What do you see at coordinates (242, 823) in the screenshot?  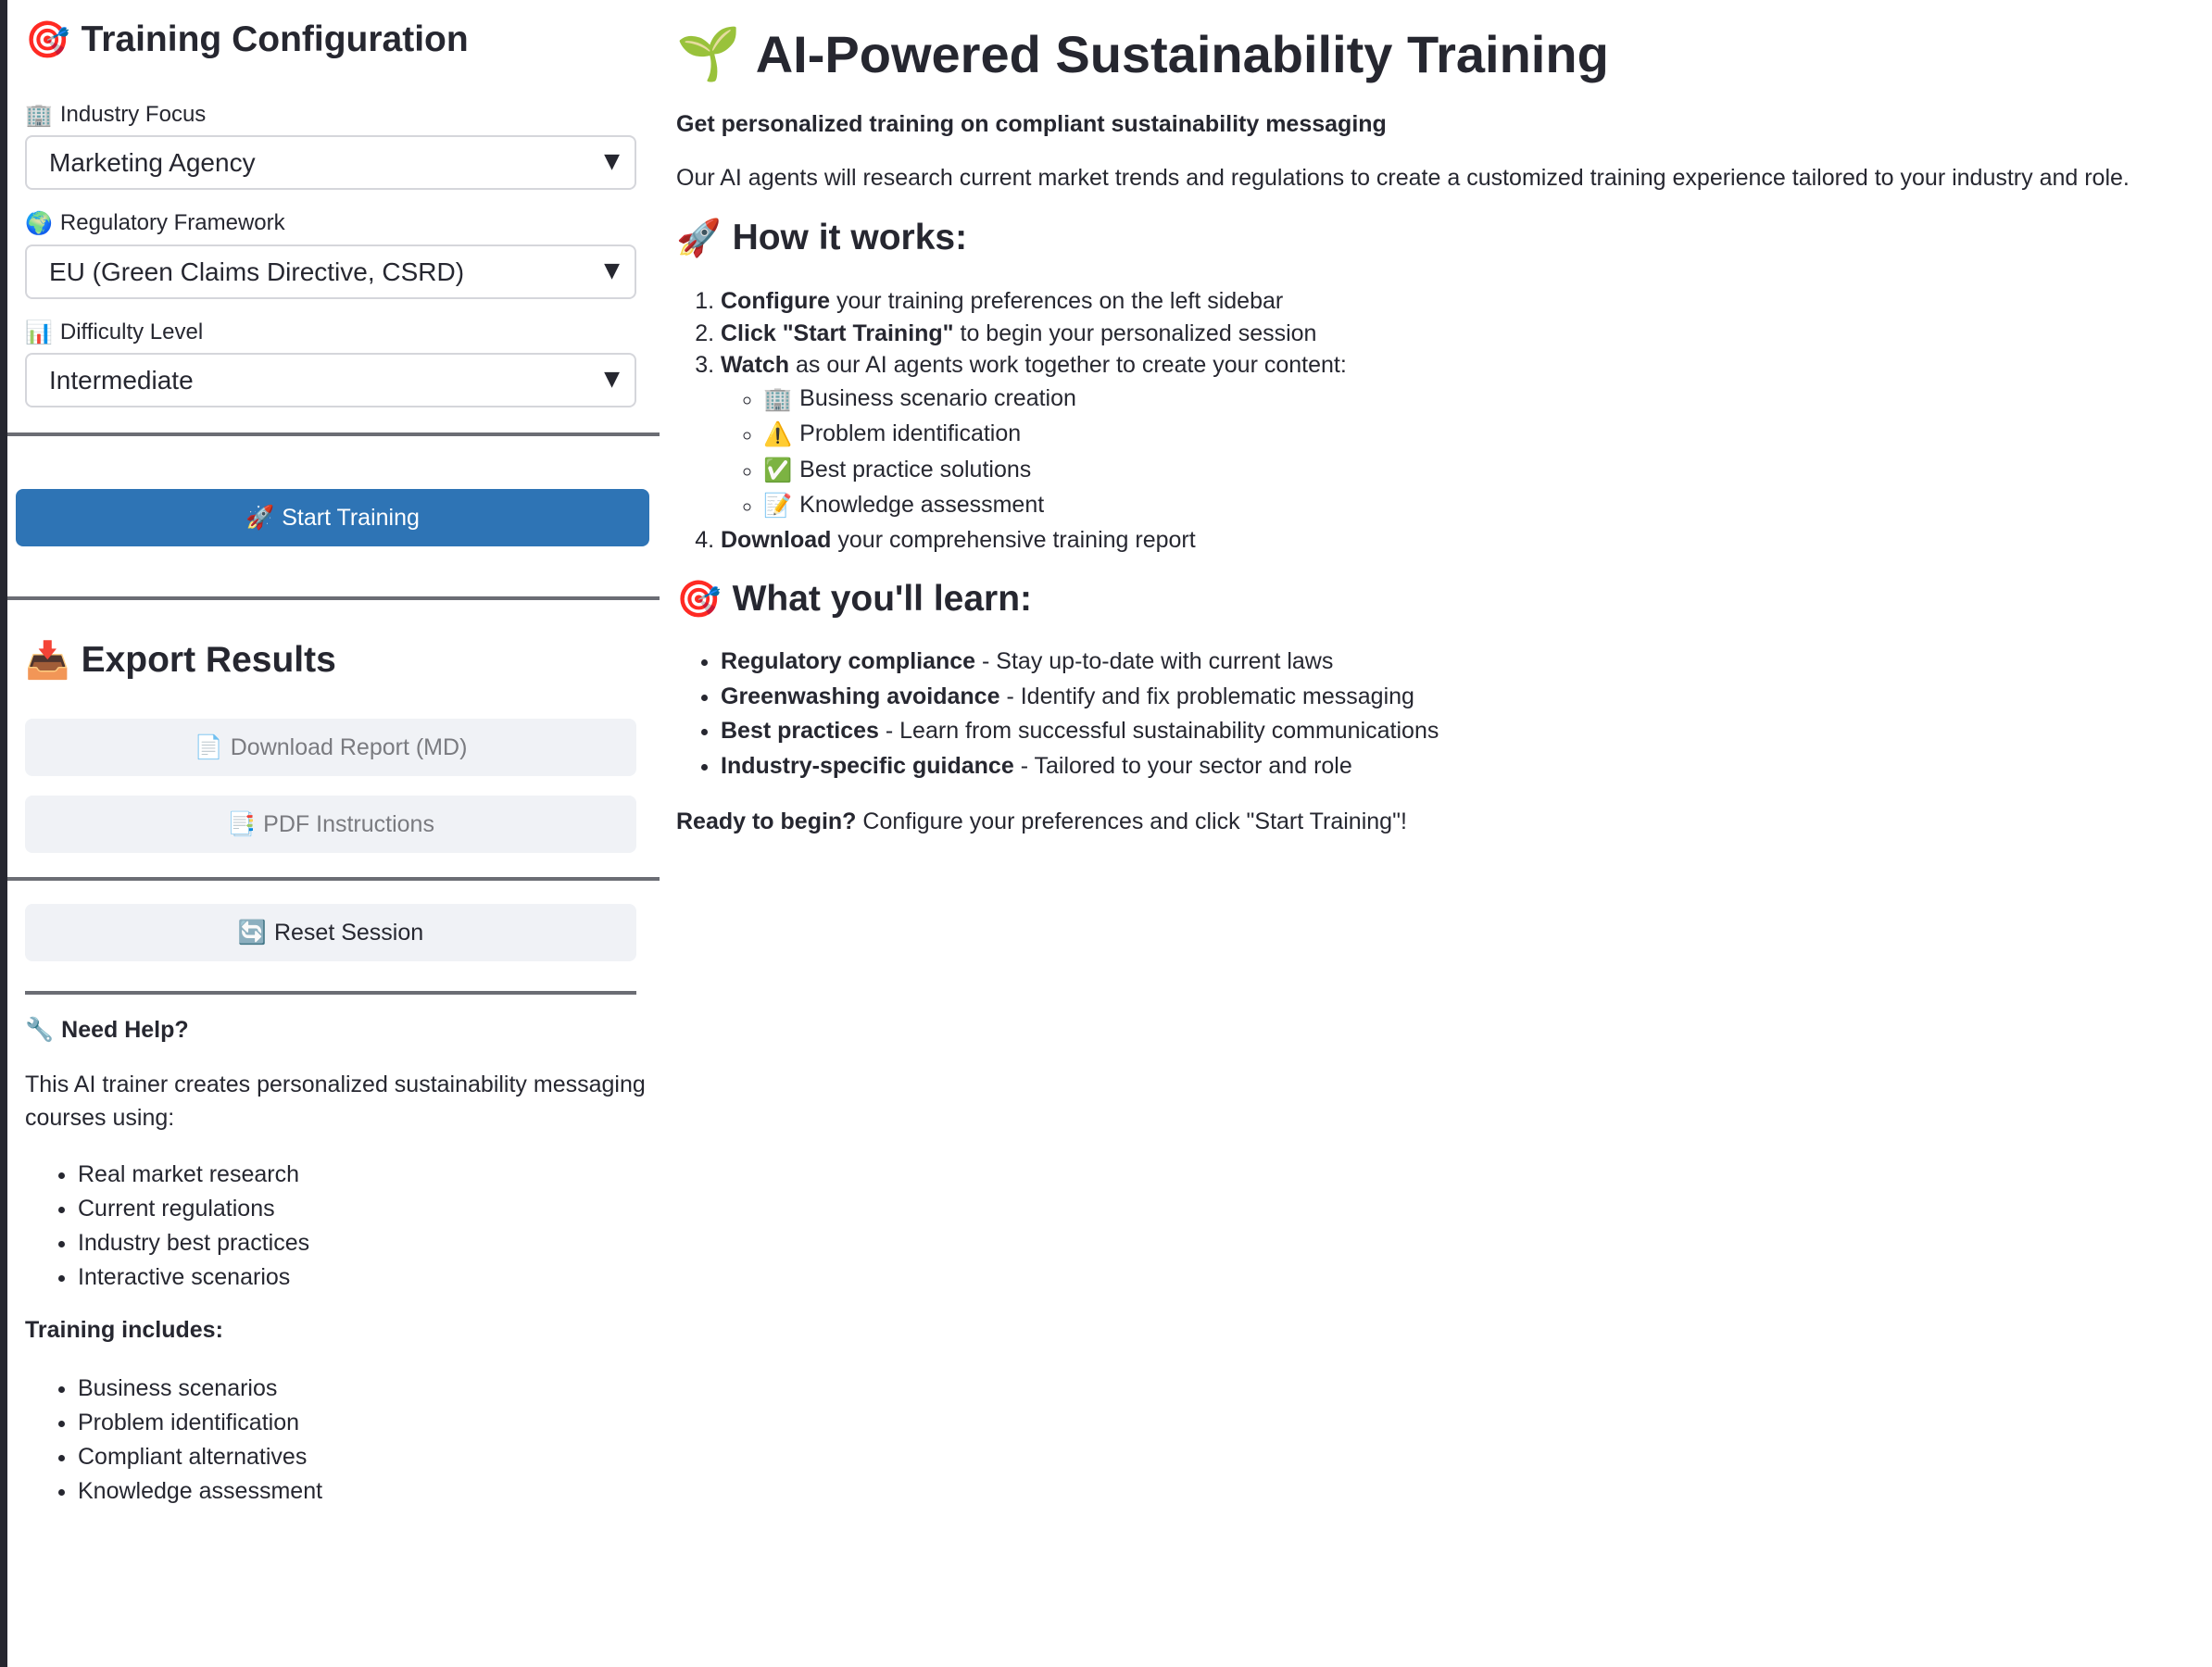 I see `bookmark-tabs-icon: 📑` at bounding box center [242, 823].